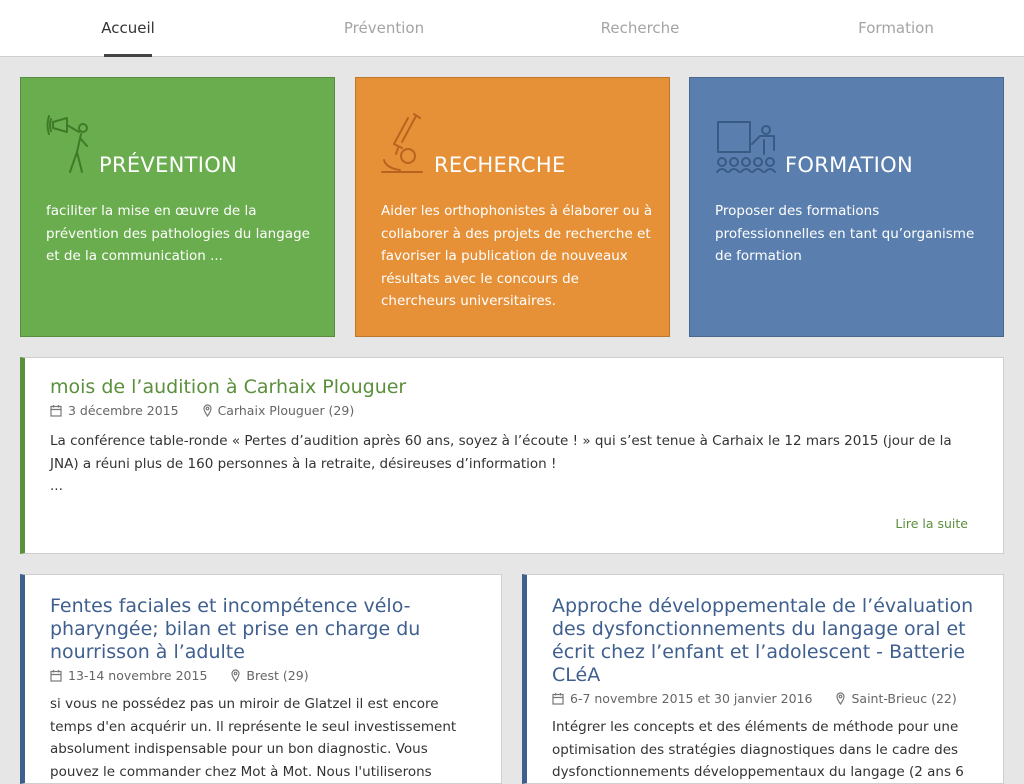  Describe the element at coordinates (128, 55) in the screenshot. I see `active-tab-indicator` at that location.